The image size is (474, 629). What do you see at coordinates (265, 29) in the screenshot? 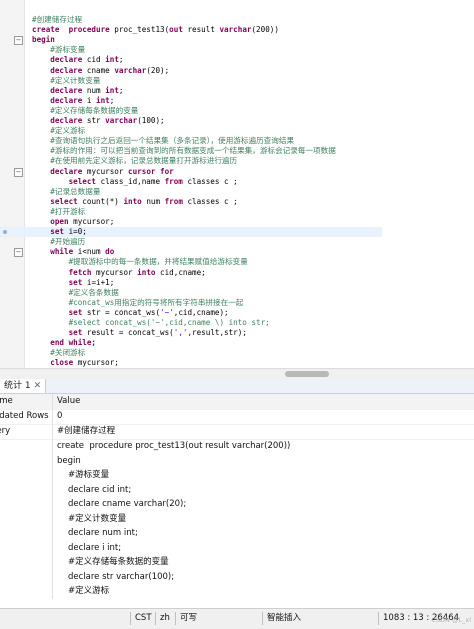
I see `code-token: (200))` at bounding box center [265, 29].